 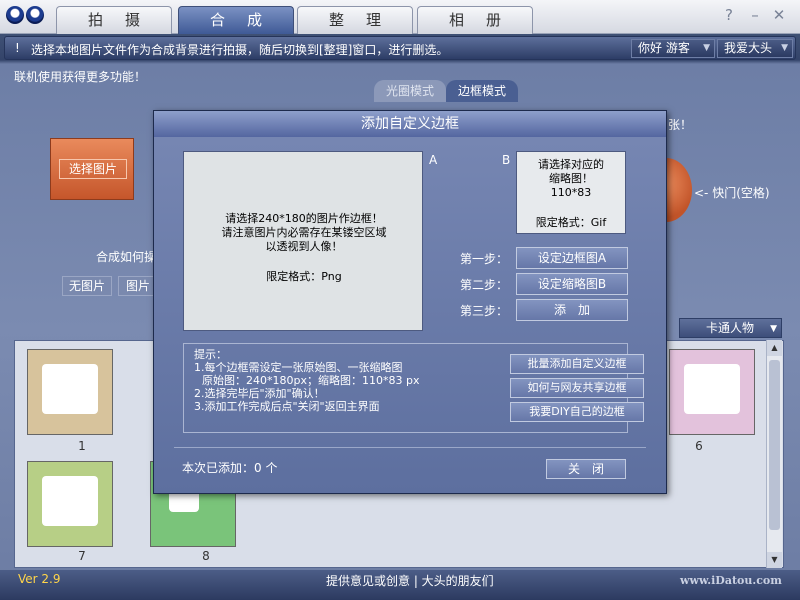 I want to click on frame-instruction-line: 请注意图片内必需存在某镂空区域, so click(x=304, y=232).